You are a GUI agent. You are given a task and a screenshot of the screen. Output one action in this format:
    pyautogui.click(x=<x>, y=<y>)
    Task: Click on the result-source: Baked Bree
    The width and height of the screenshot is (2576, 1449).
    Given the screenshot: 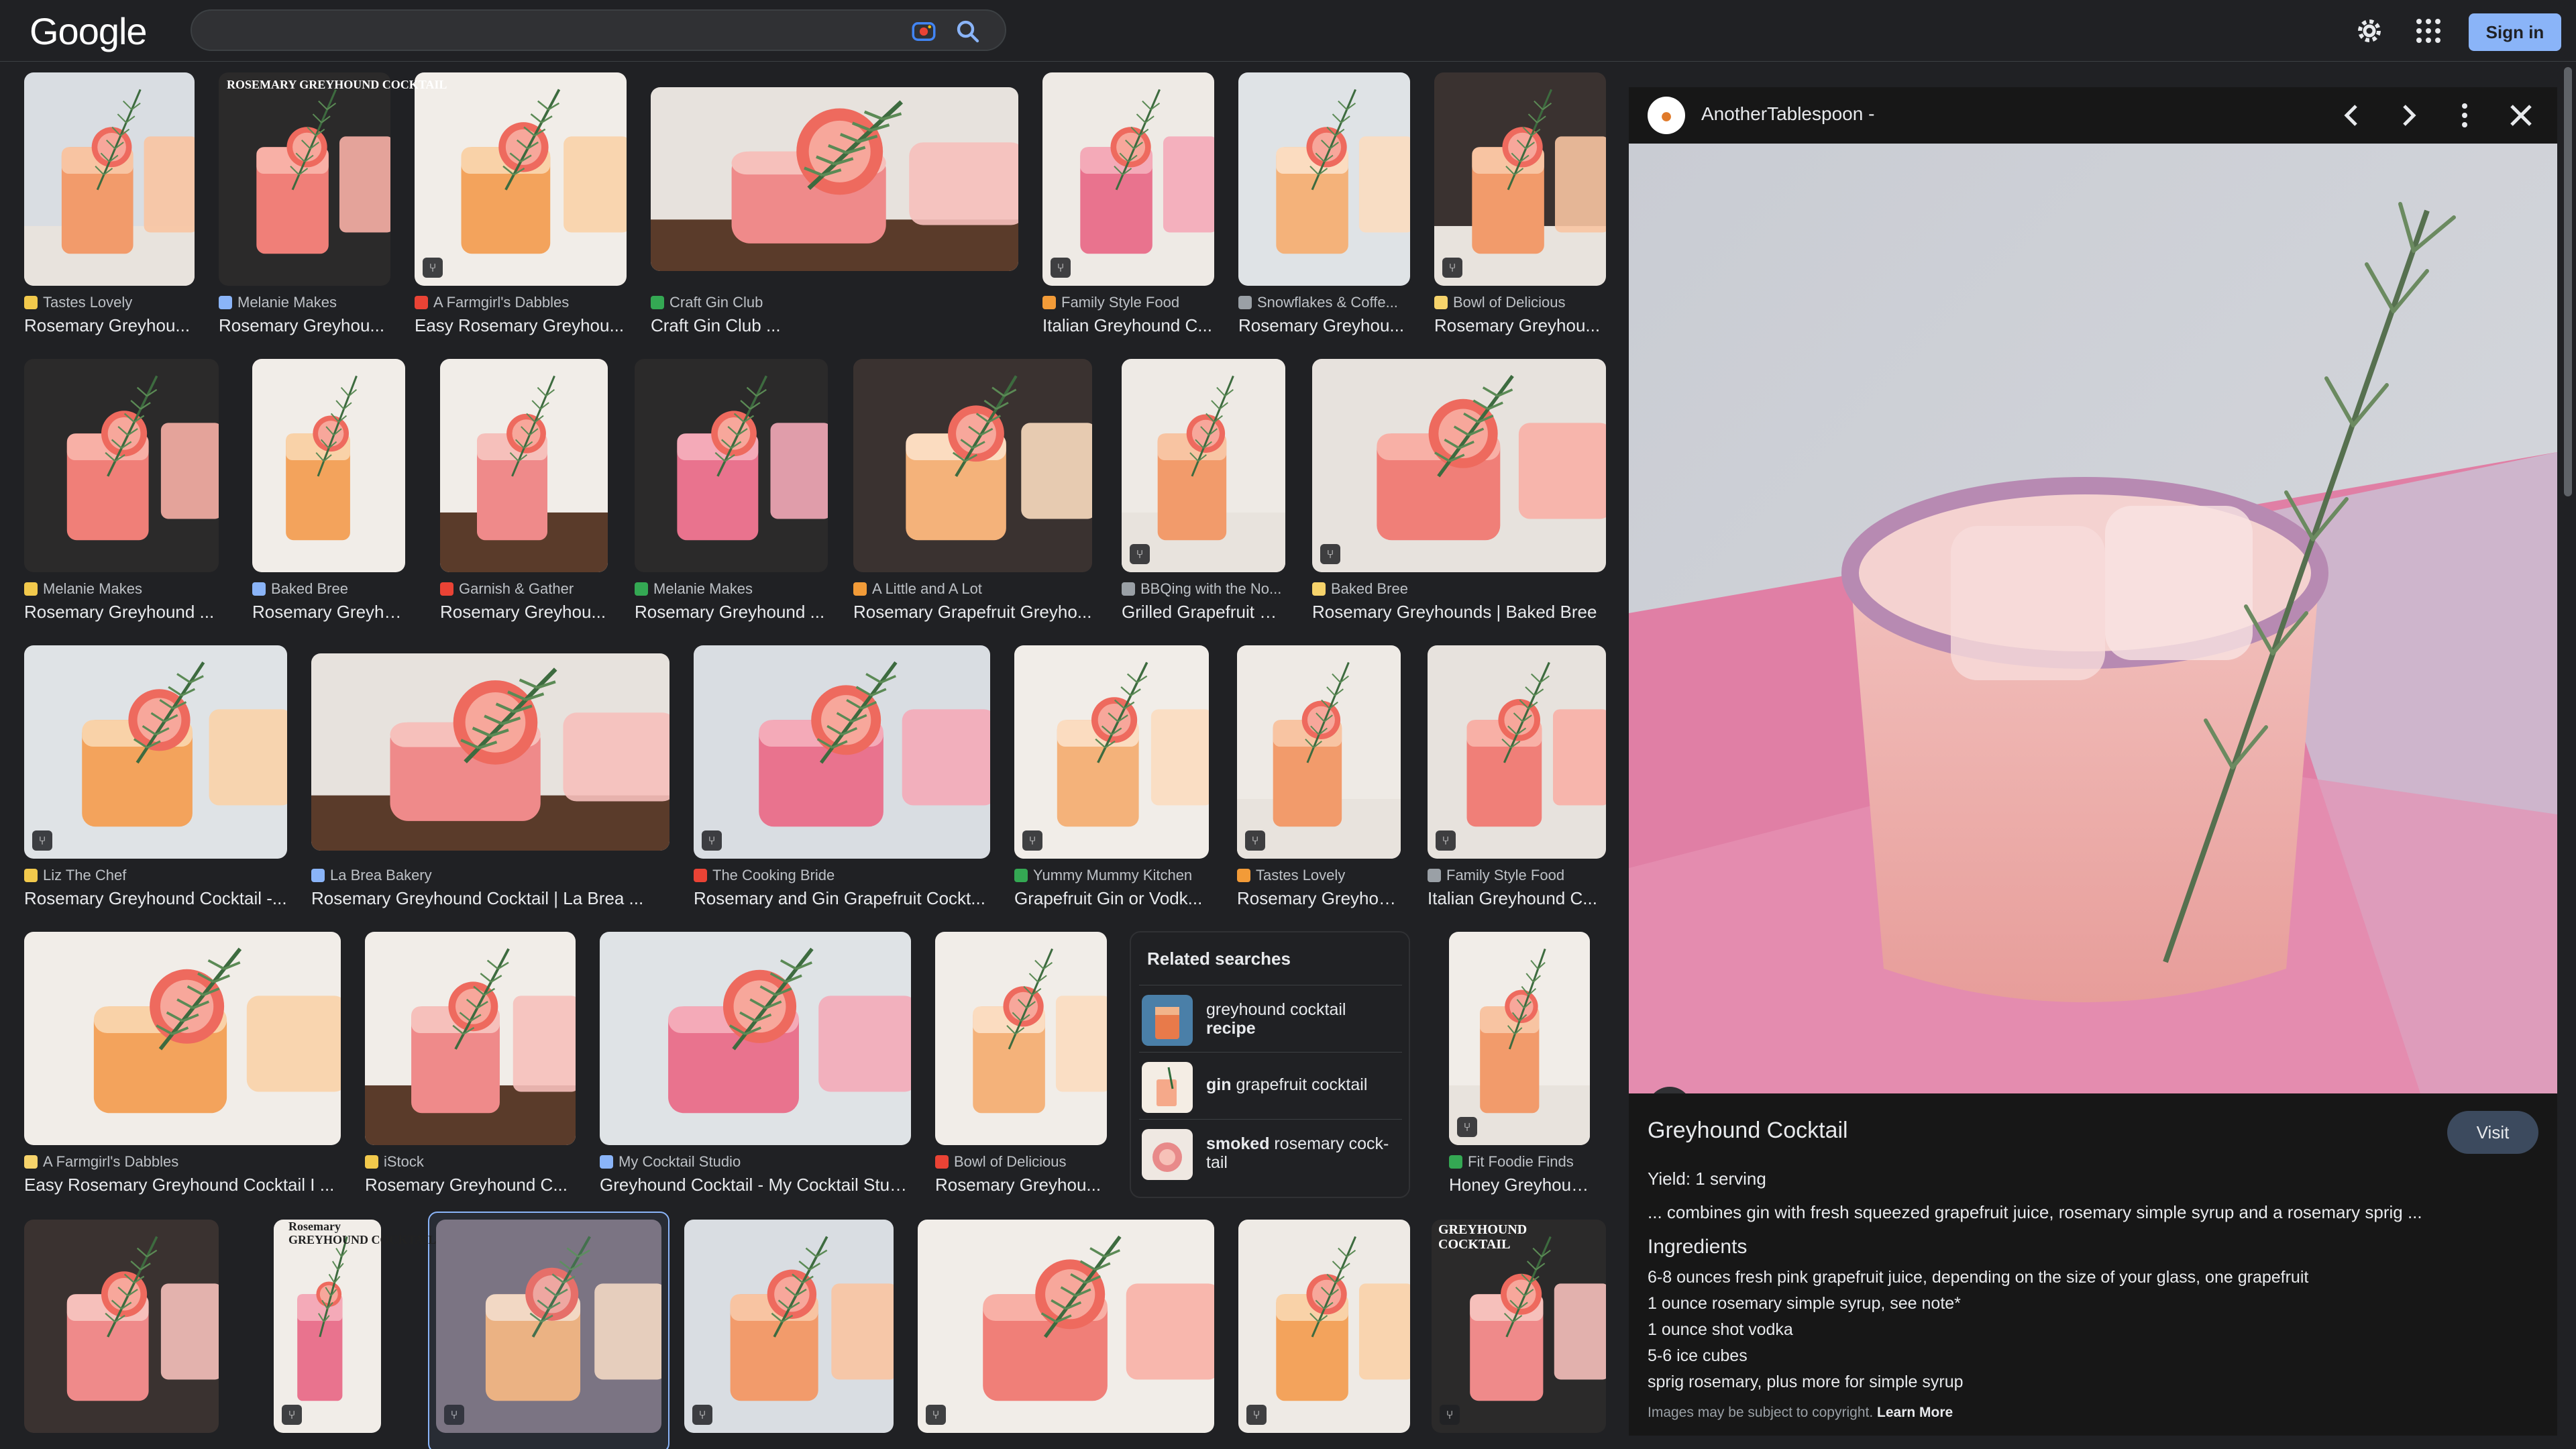 What is the action you would take?
    pyautogui.click(x=1459, y=589)
    